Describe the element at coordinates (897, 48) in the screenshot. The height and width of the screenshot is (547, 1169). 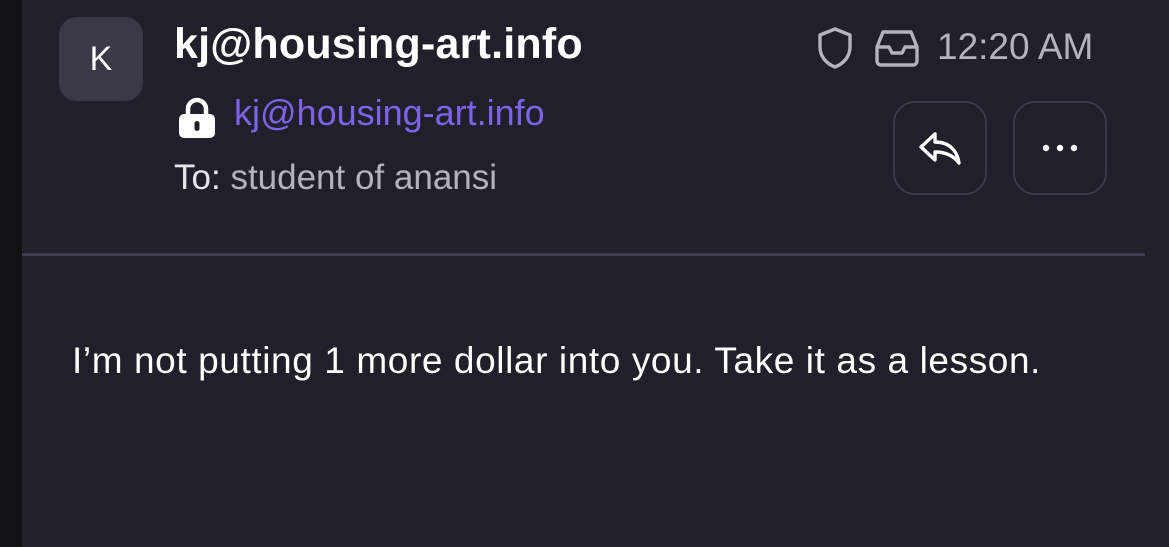
I see `inbox-icon` at that location.